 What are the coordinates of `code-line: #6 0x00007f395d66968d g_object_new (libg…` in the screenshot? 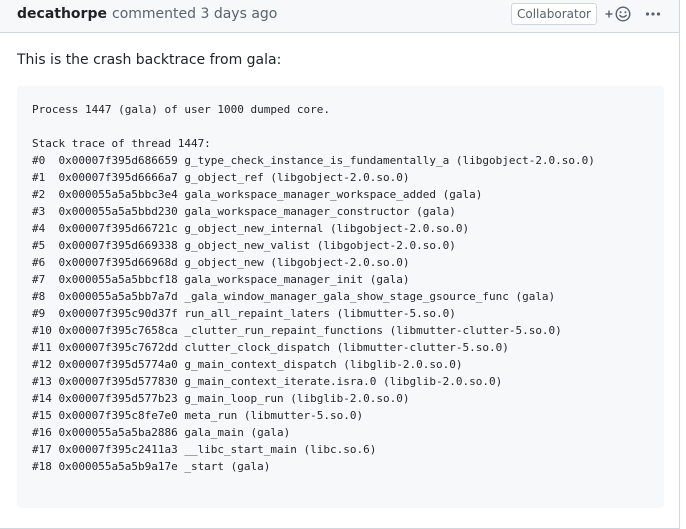 It's located at (221, 262).